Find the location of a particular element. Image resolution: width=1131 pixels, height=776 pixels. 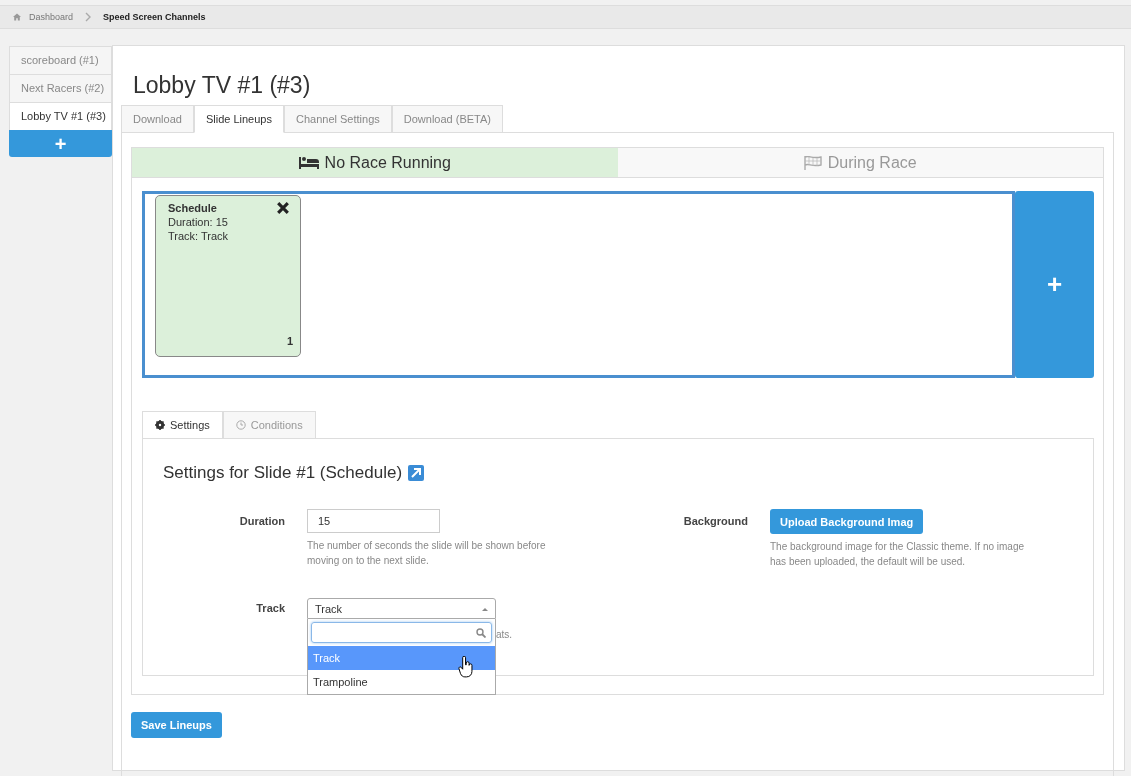

bed-icon is located at coordinates (308, 162).